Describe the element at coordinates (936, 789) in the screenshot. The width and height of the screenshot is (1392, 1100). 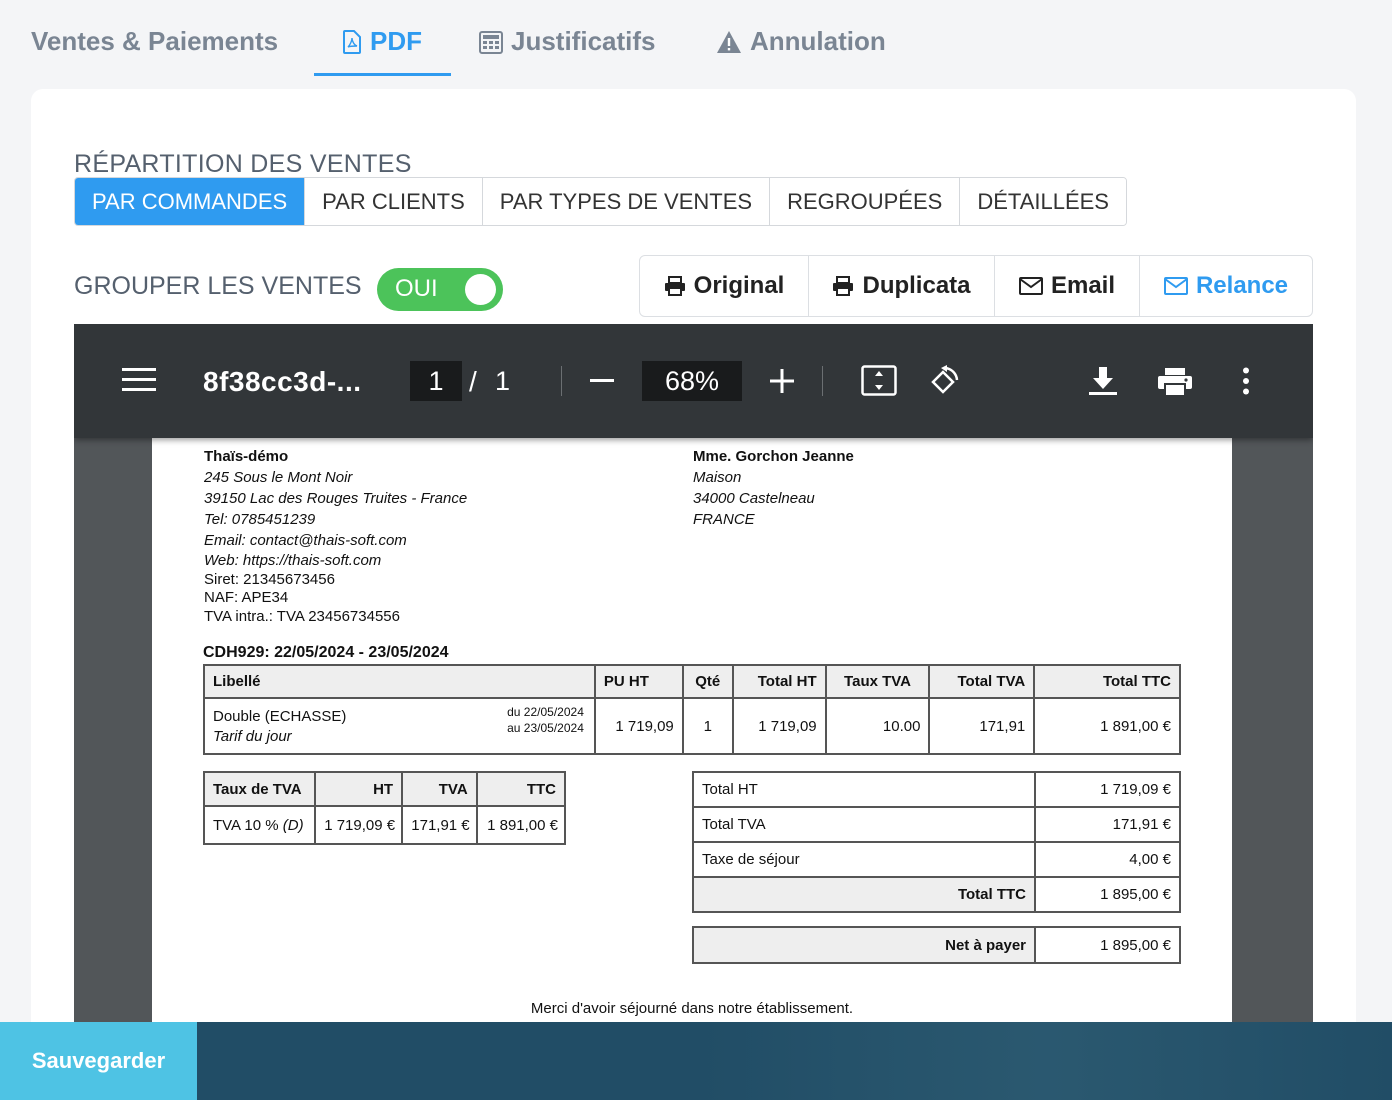
I see `table-row: Total HT 1 719,09 €` at that location.